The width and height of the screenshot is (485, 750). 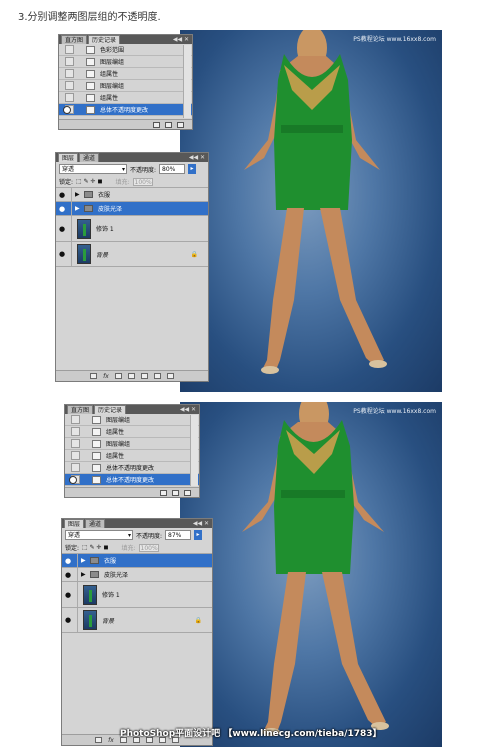 I want to click on layer-group-clothes-selected: ● ▶ 衣服, so click(x=137, y=560).